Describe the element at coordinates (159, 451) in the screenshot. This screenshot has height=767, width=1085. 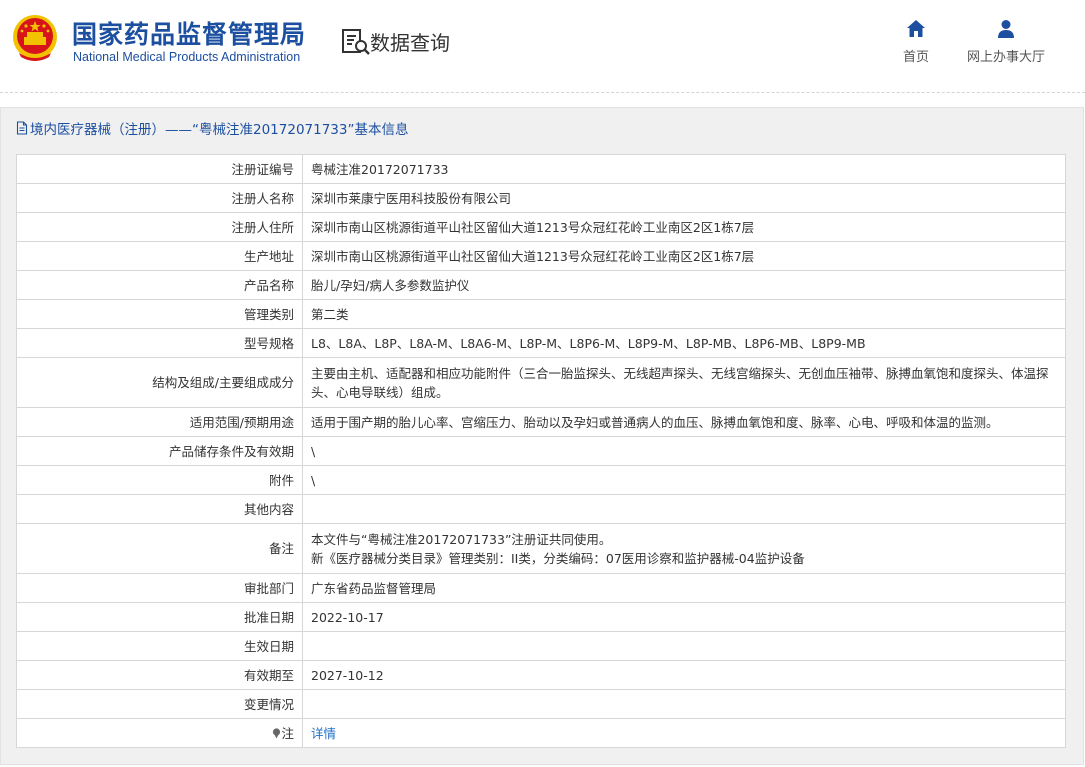
I see `field-label: 产品储存条件及有效期` at that location.